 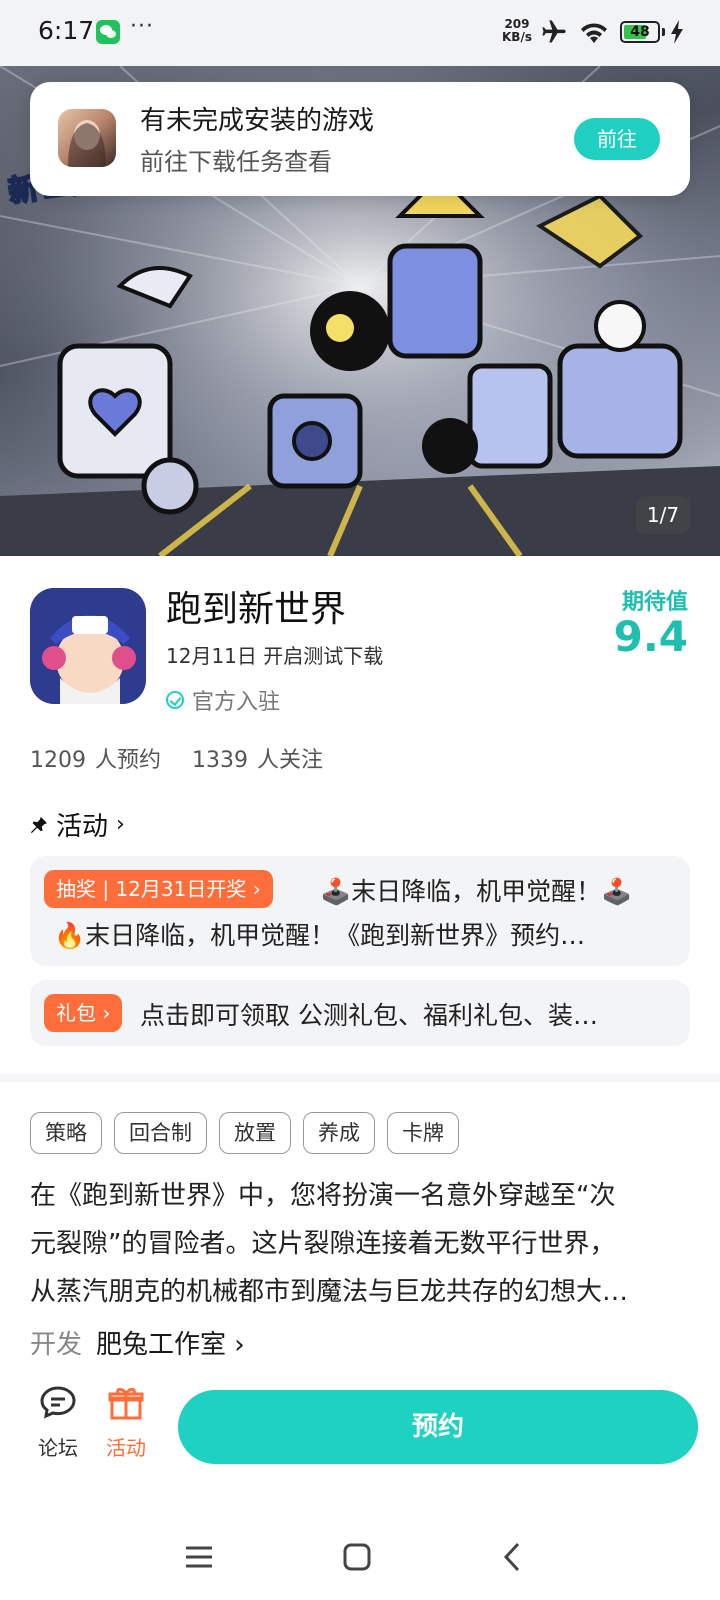 I want to click on recent-apps-icon, so click(x=199, y=1557).